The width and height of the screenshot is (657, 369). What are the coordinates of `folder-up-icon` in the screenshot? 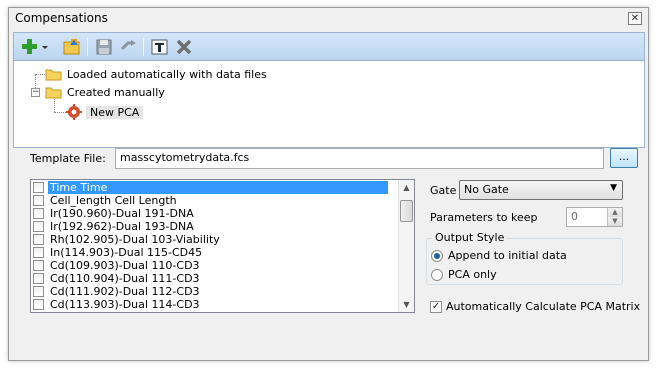 It's located at (71, 47).